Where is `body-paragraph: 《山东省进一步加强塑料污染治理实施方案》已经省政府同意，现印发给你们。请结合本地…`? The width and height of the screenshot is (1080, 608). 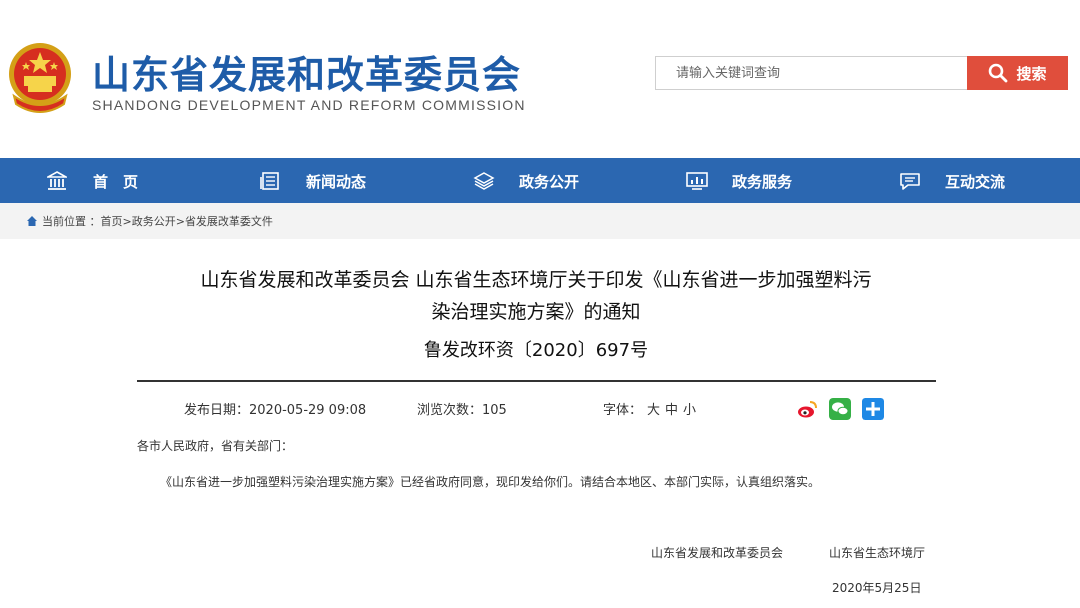 body-paragraph: 《山东省进一步加强塑料污染治理实施方案》已经省政府同意，现印发给你们。请结合本地… is located at coordinates (490, 482).